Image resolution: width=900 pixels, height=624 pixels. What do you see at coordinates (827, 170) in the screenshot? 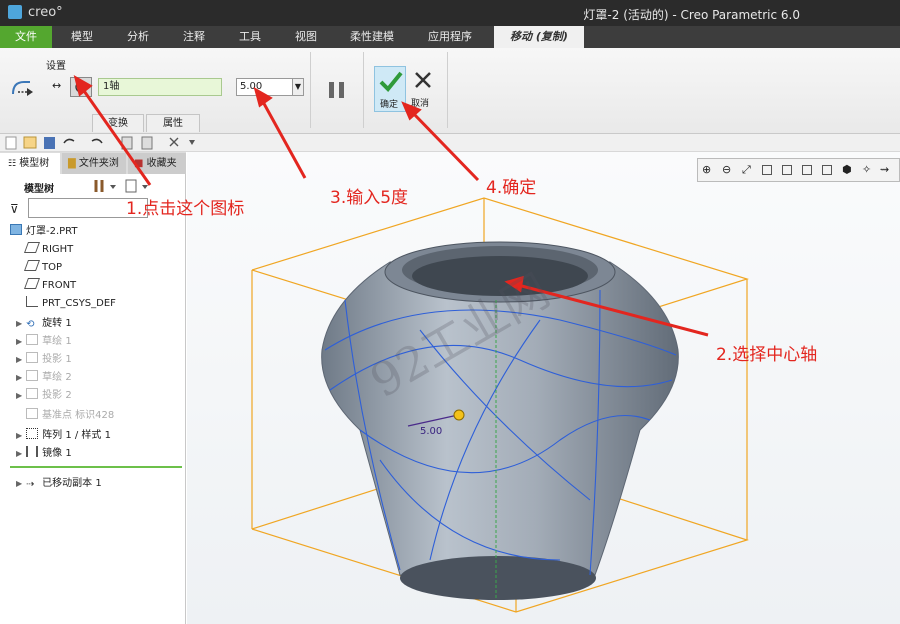
I see `view-manager-icon` at bounding box center [827, 170].